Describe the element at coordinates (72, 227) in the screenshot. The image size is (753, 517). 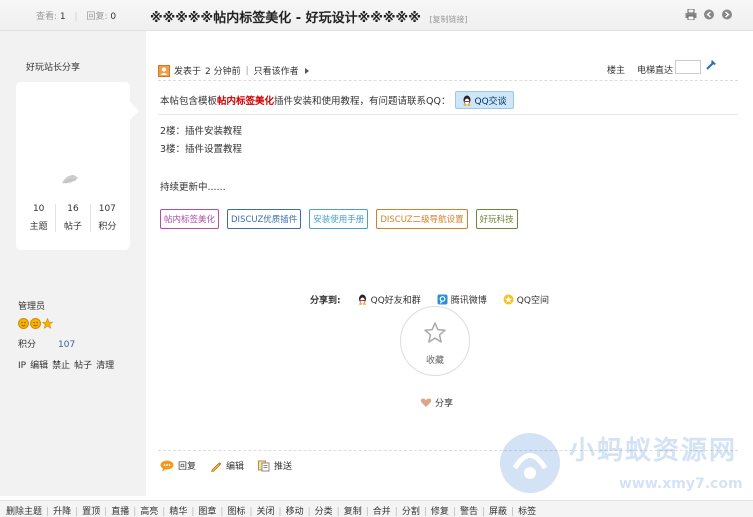
I see `posts-label: 帖子` at that location.